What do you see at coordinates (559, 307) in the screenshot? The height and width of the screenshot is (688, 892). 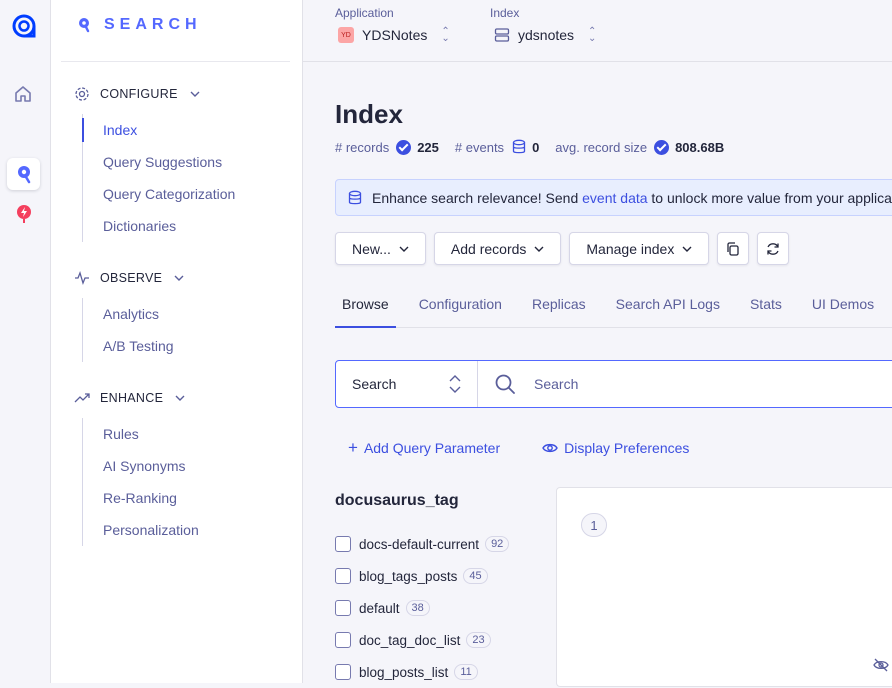 I see `tab-replicas: Replicas` at bounding box center [559, 307].